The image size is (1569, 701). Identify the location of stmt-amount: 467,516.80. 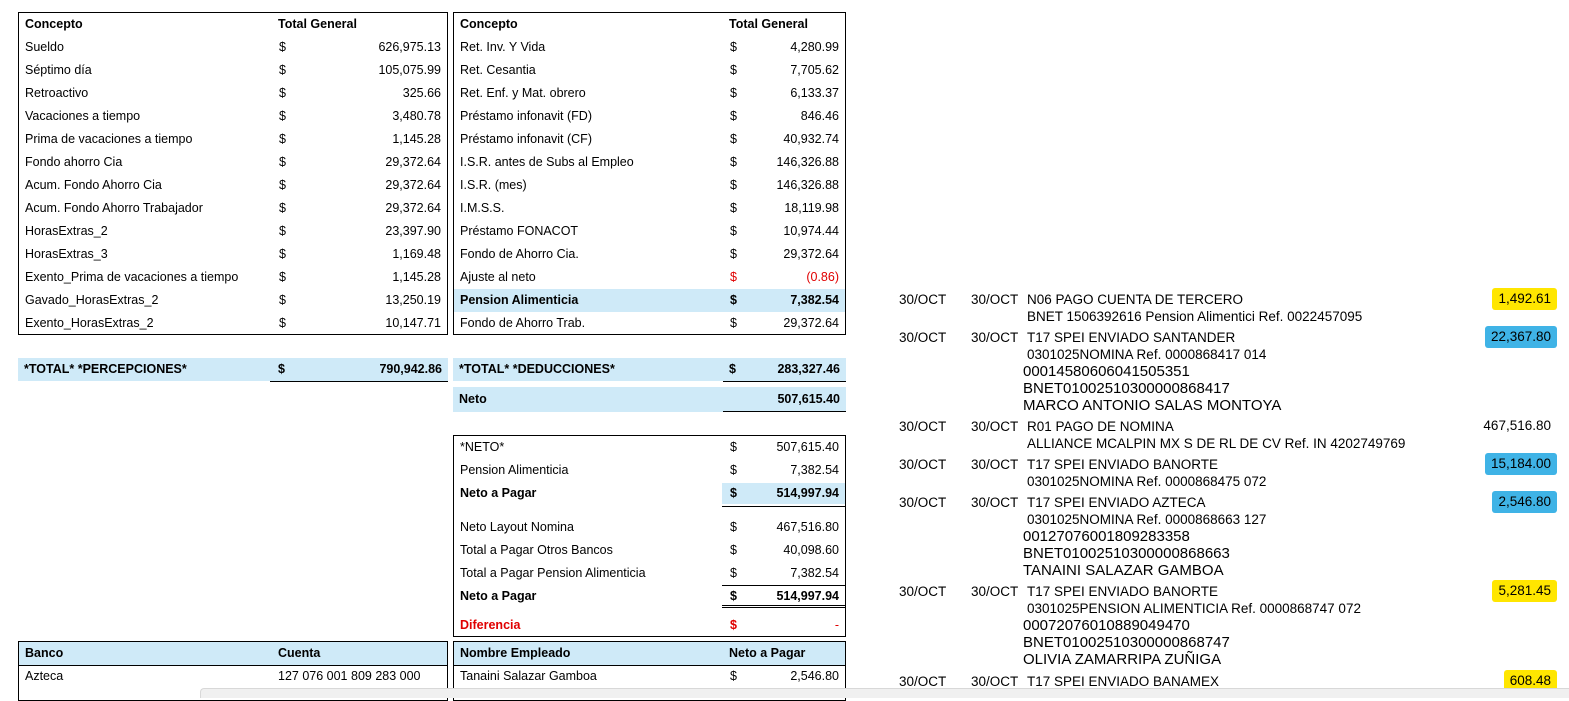
(1517, 425).